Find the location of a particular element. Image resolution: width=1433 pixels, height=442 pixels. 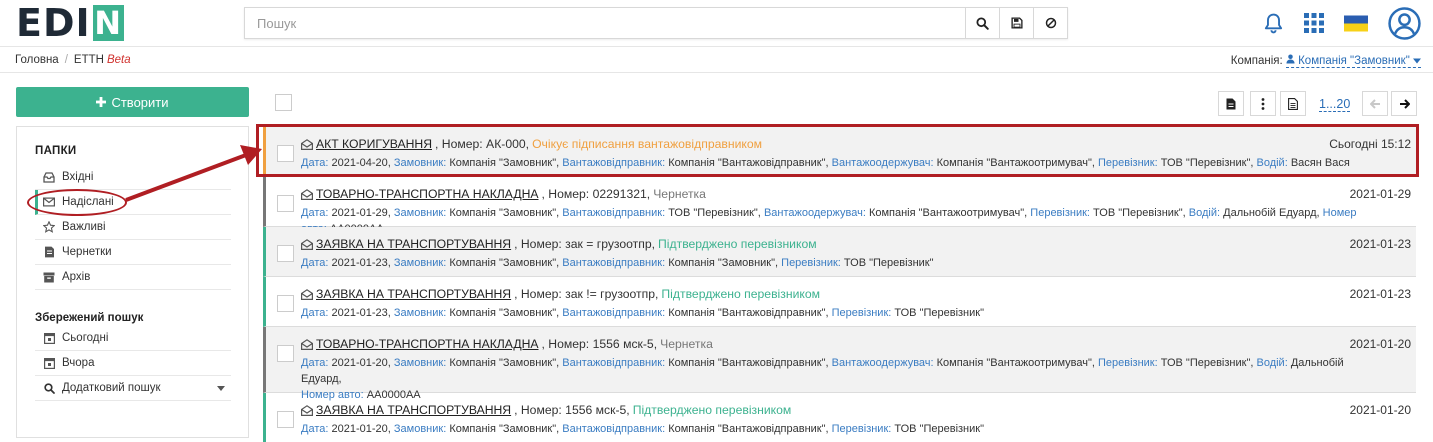

document-title: АКТ КОРИГУВАННЯ is located at coordinates (374, 144).